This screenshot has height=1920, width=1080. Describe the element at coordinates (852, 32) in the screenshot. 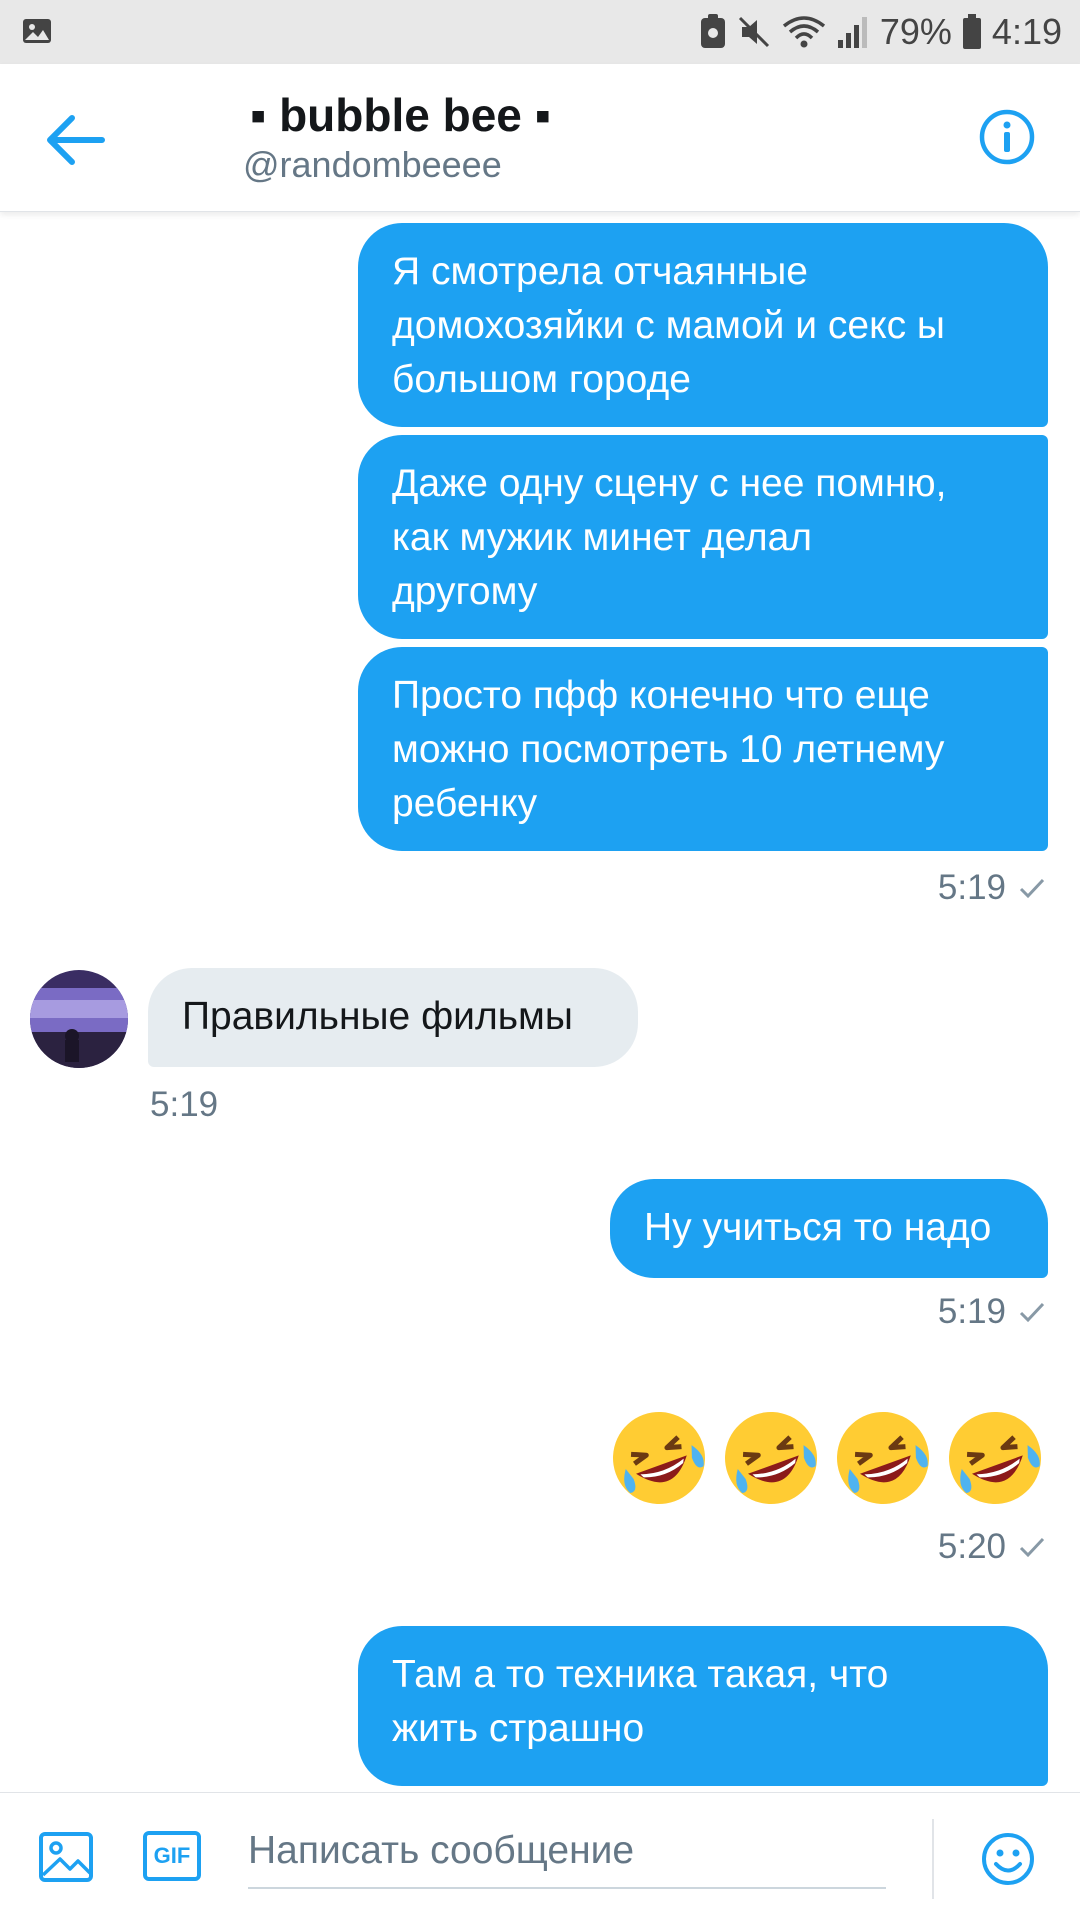

I see `signal-icon` at that location.